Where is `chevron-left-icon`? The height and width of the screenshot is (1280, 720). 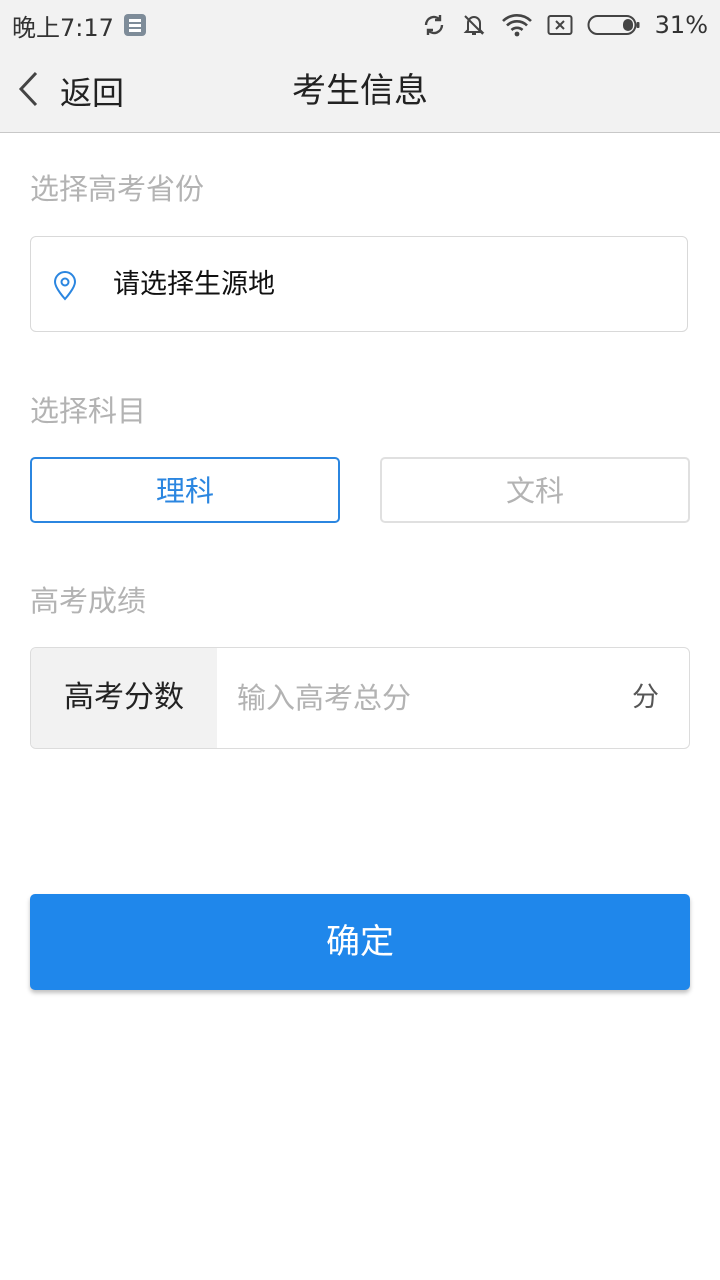
chevron-left-icon is located at coordinates (28, 91).